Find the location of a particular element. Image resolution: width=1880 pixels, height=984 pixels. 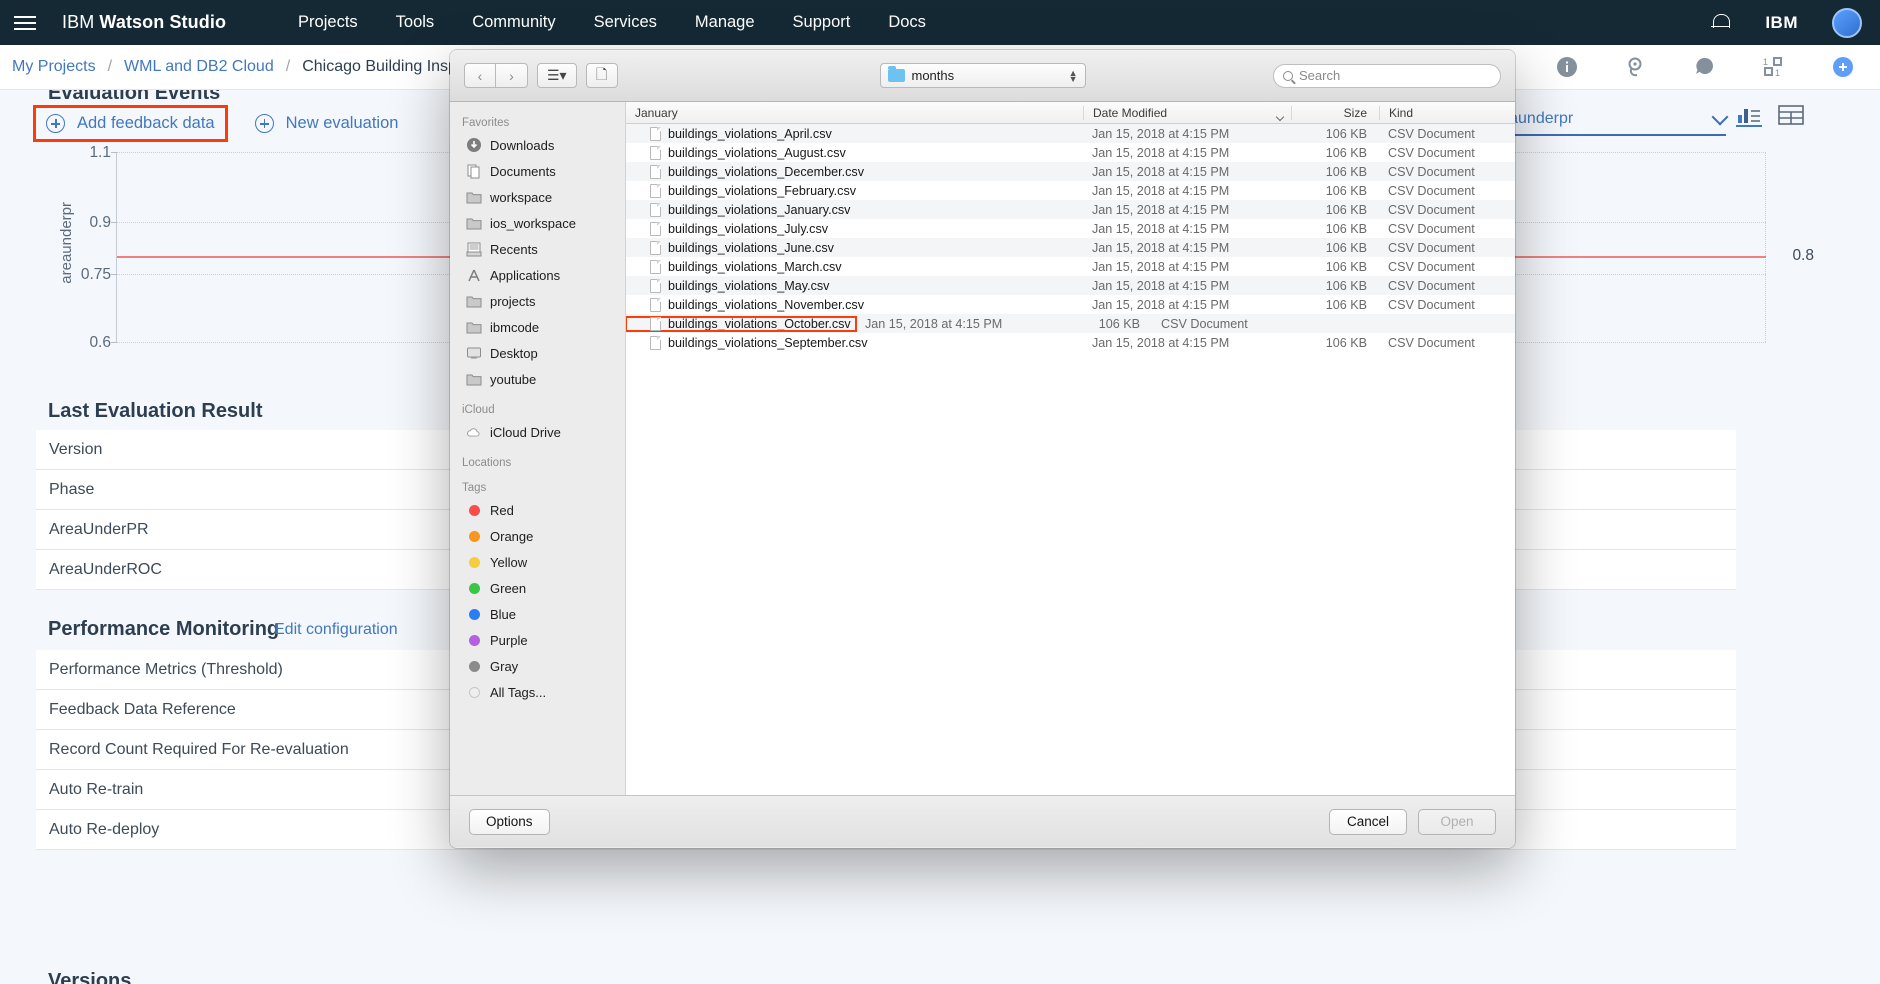

folder-icon is located at coordinates (474, 327).